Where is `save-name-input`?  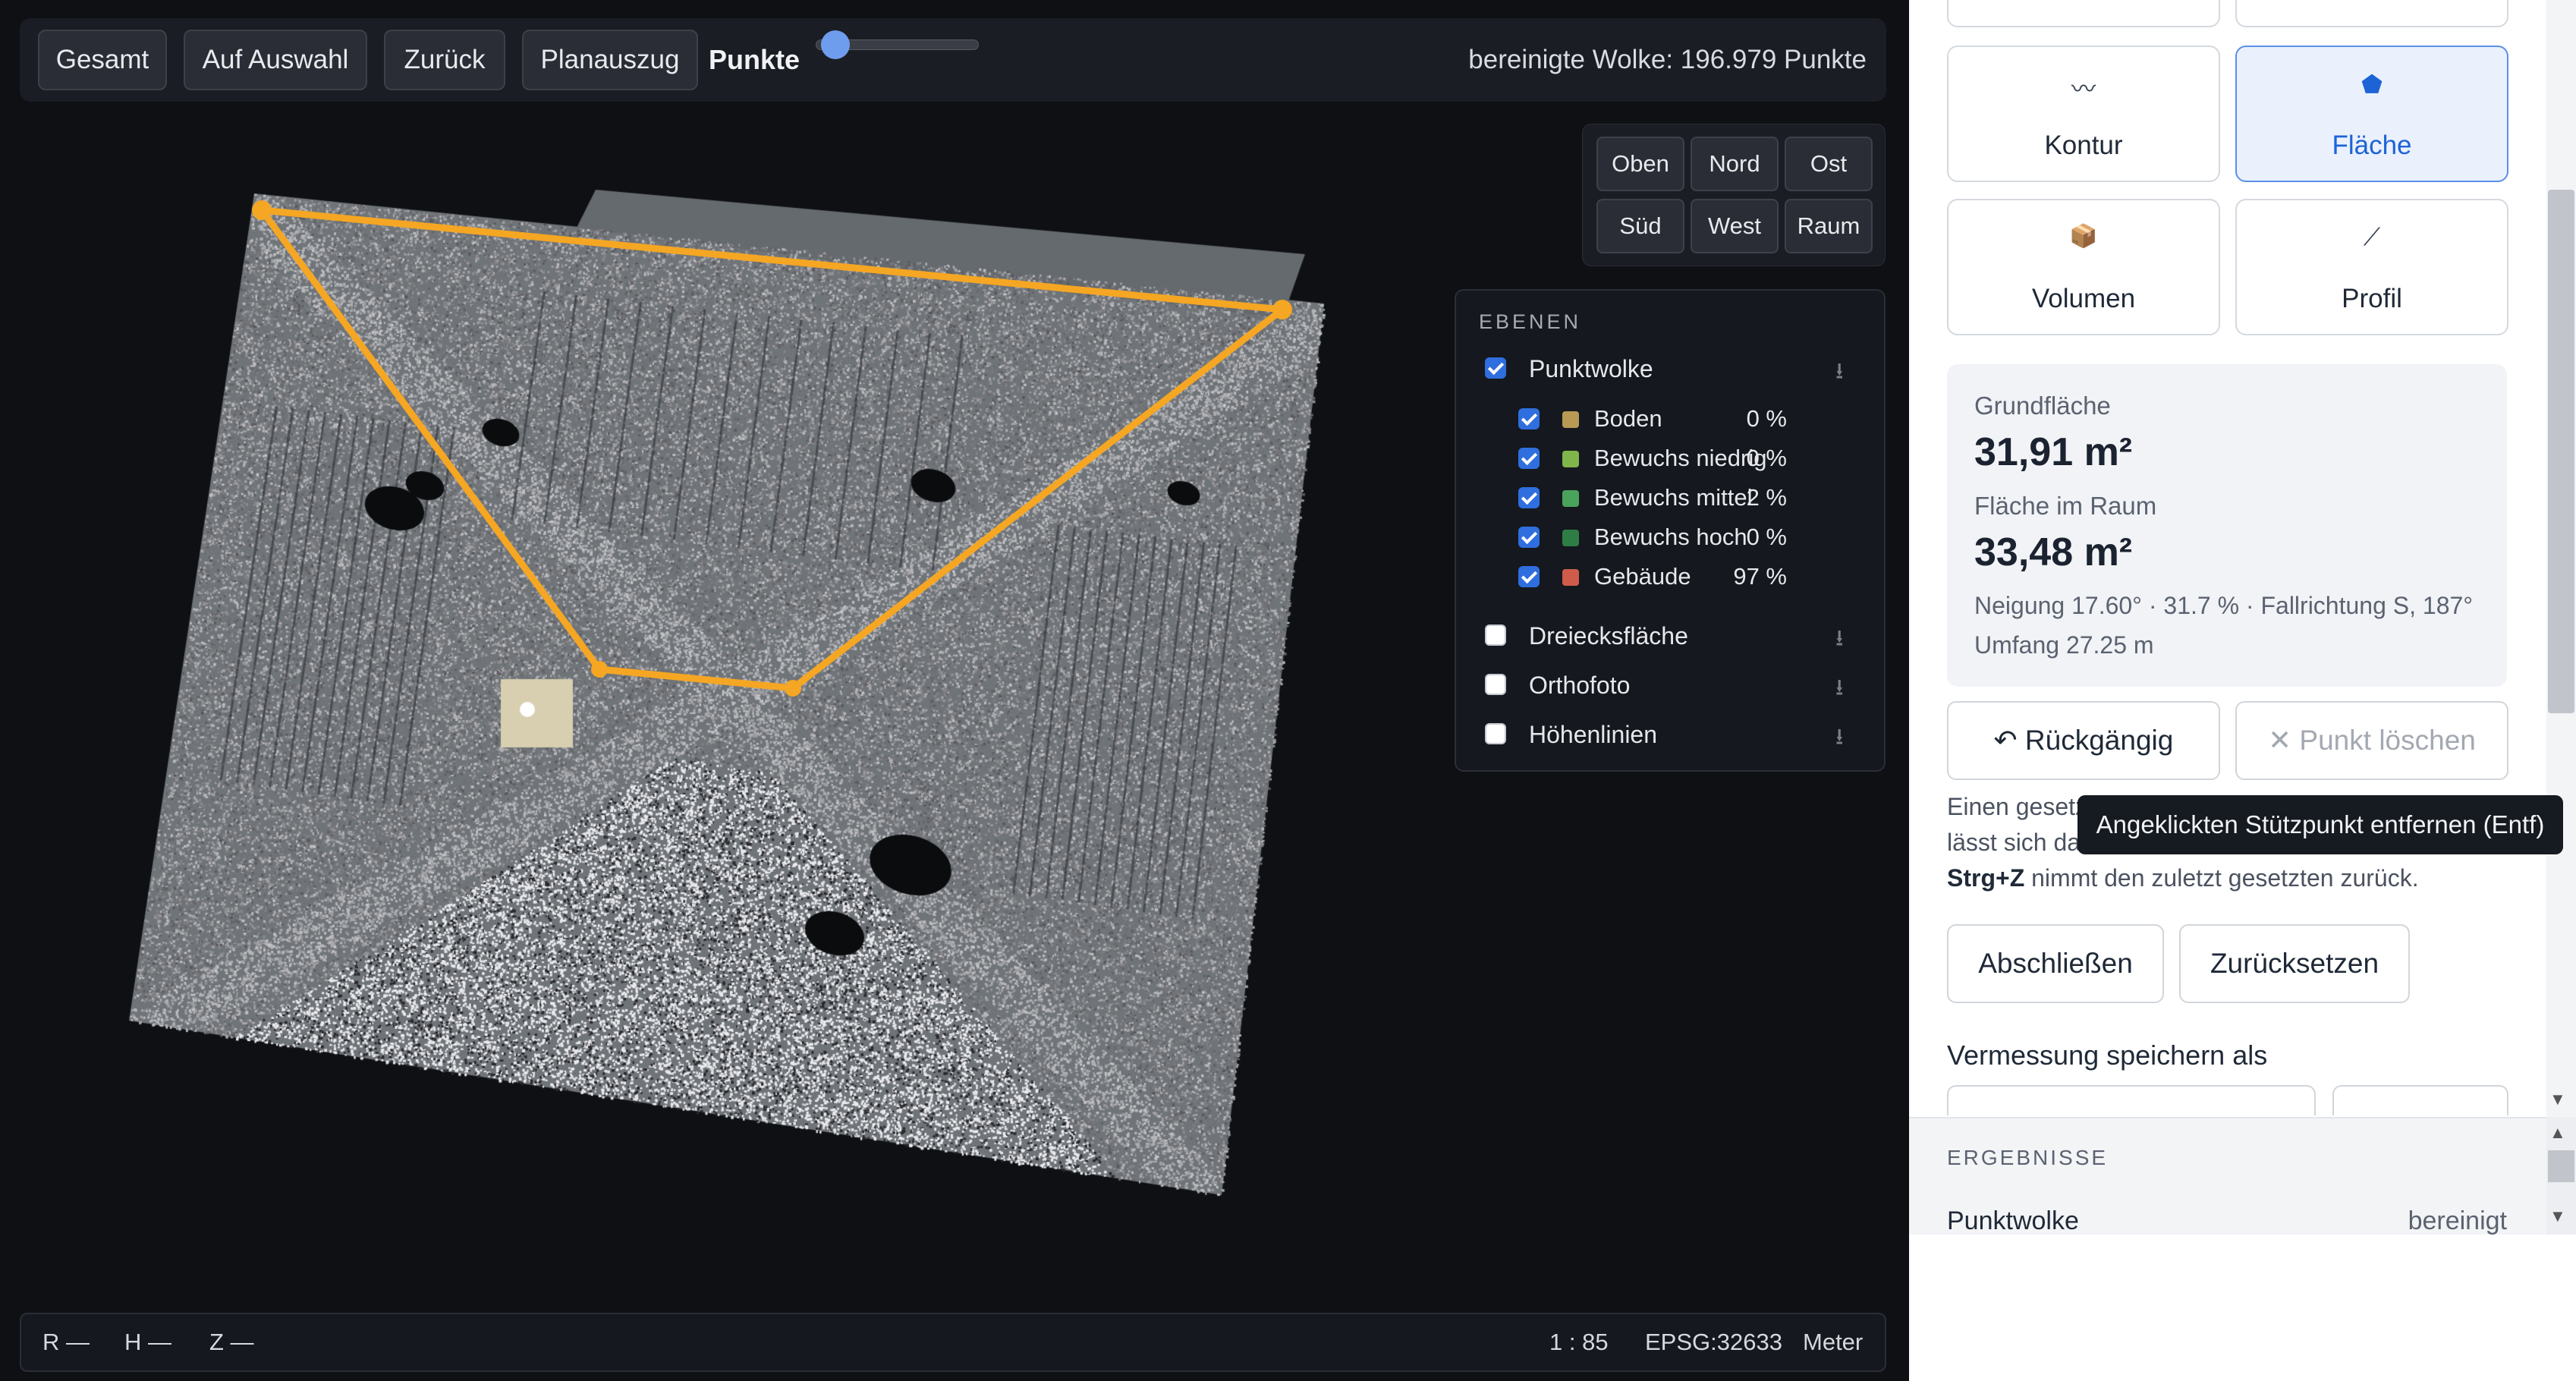 save-name-input is located at coordinates (2131, 1100).